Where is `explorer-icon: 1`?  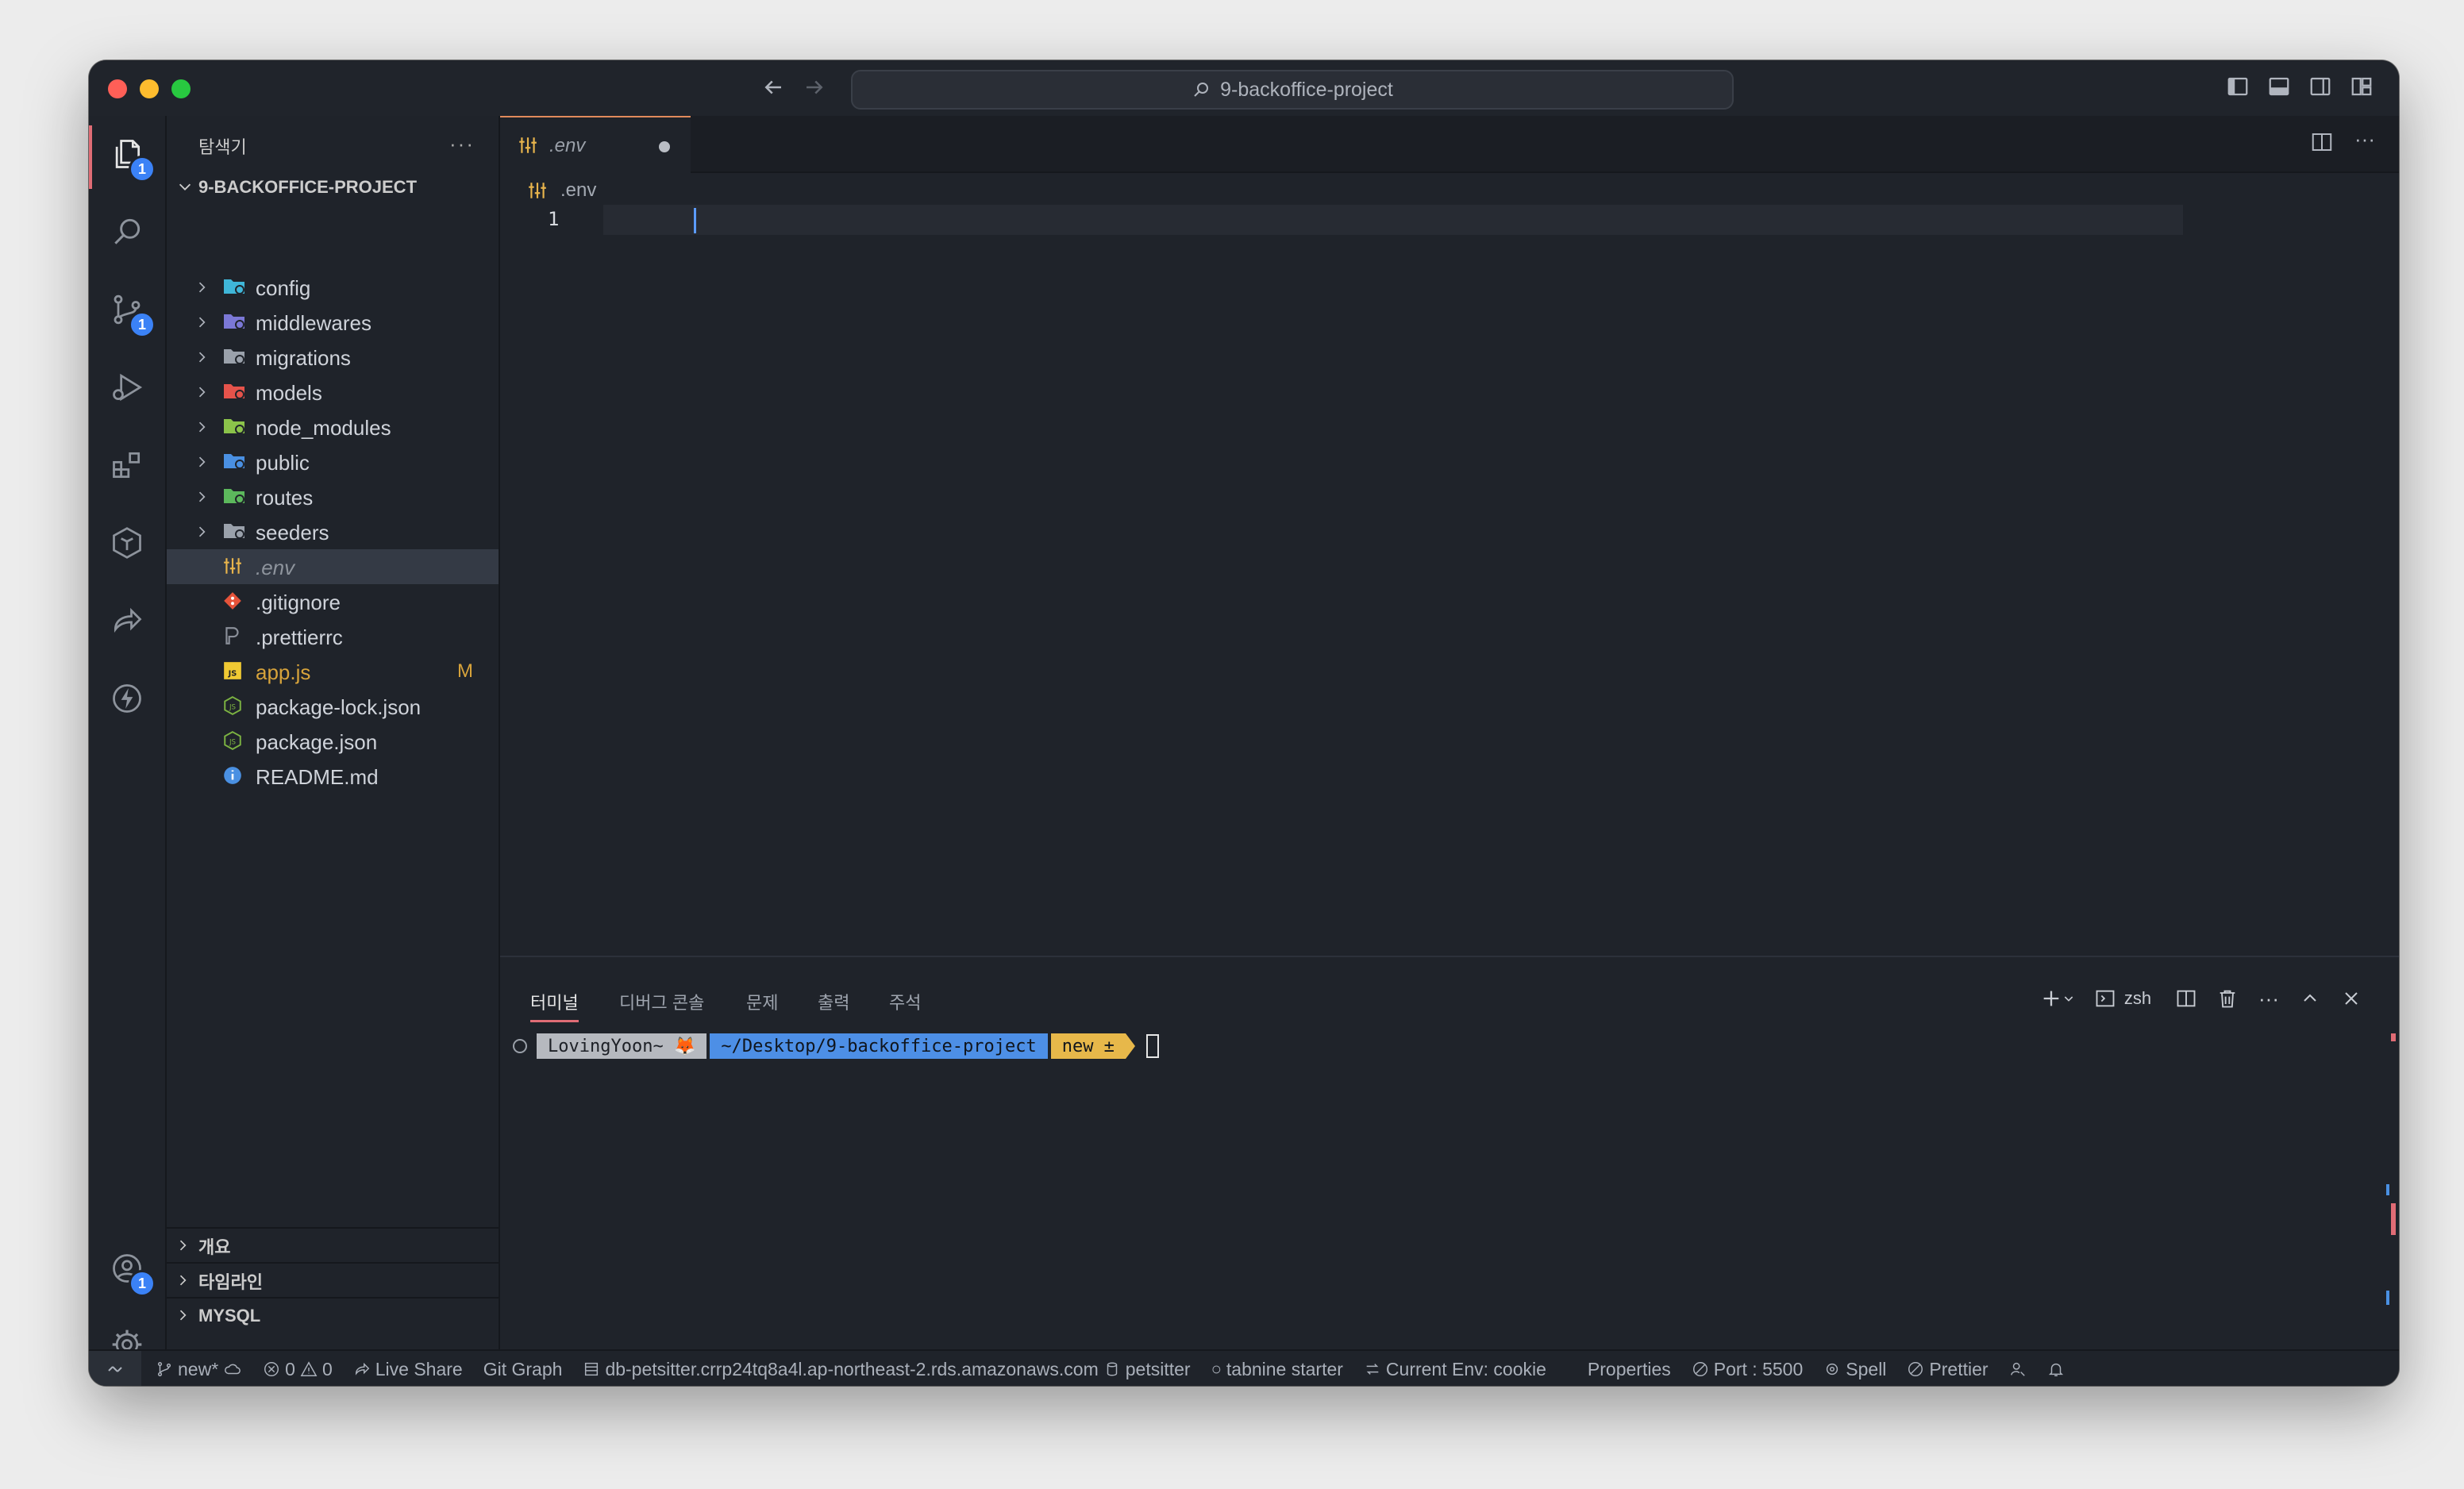 explorer-icon: 1 is located at coordinates (130, 157).